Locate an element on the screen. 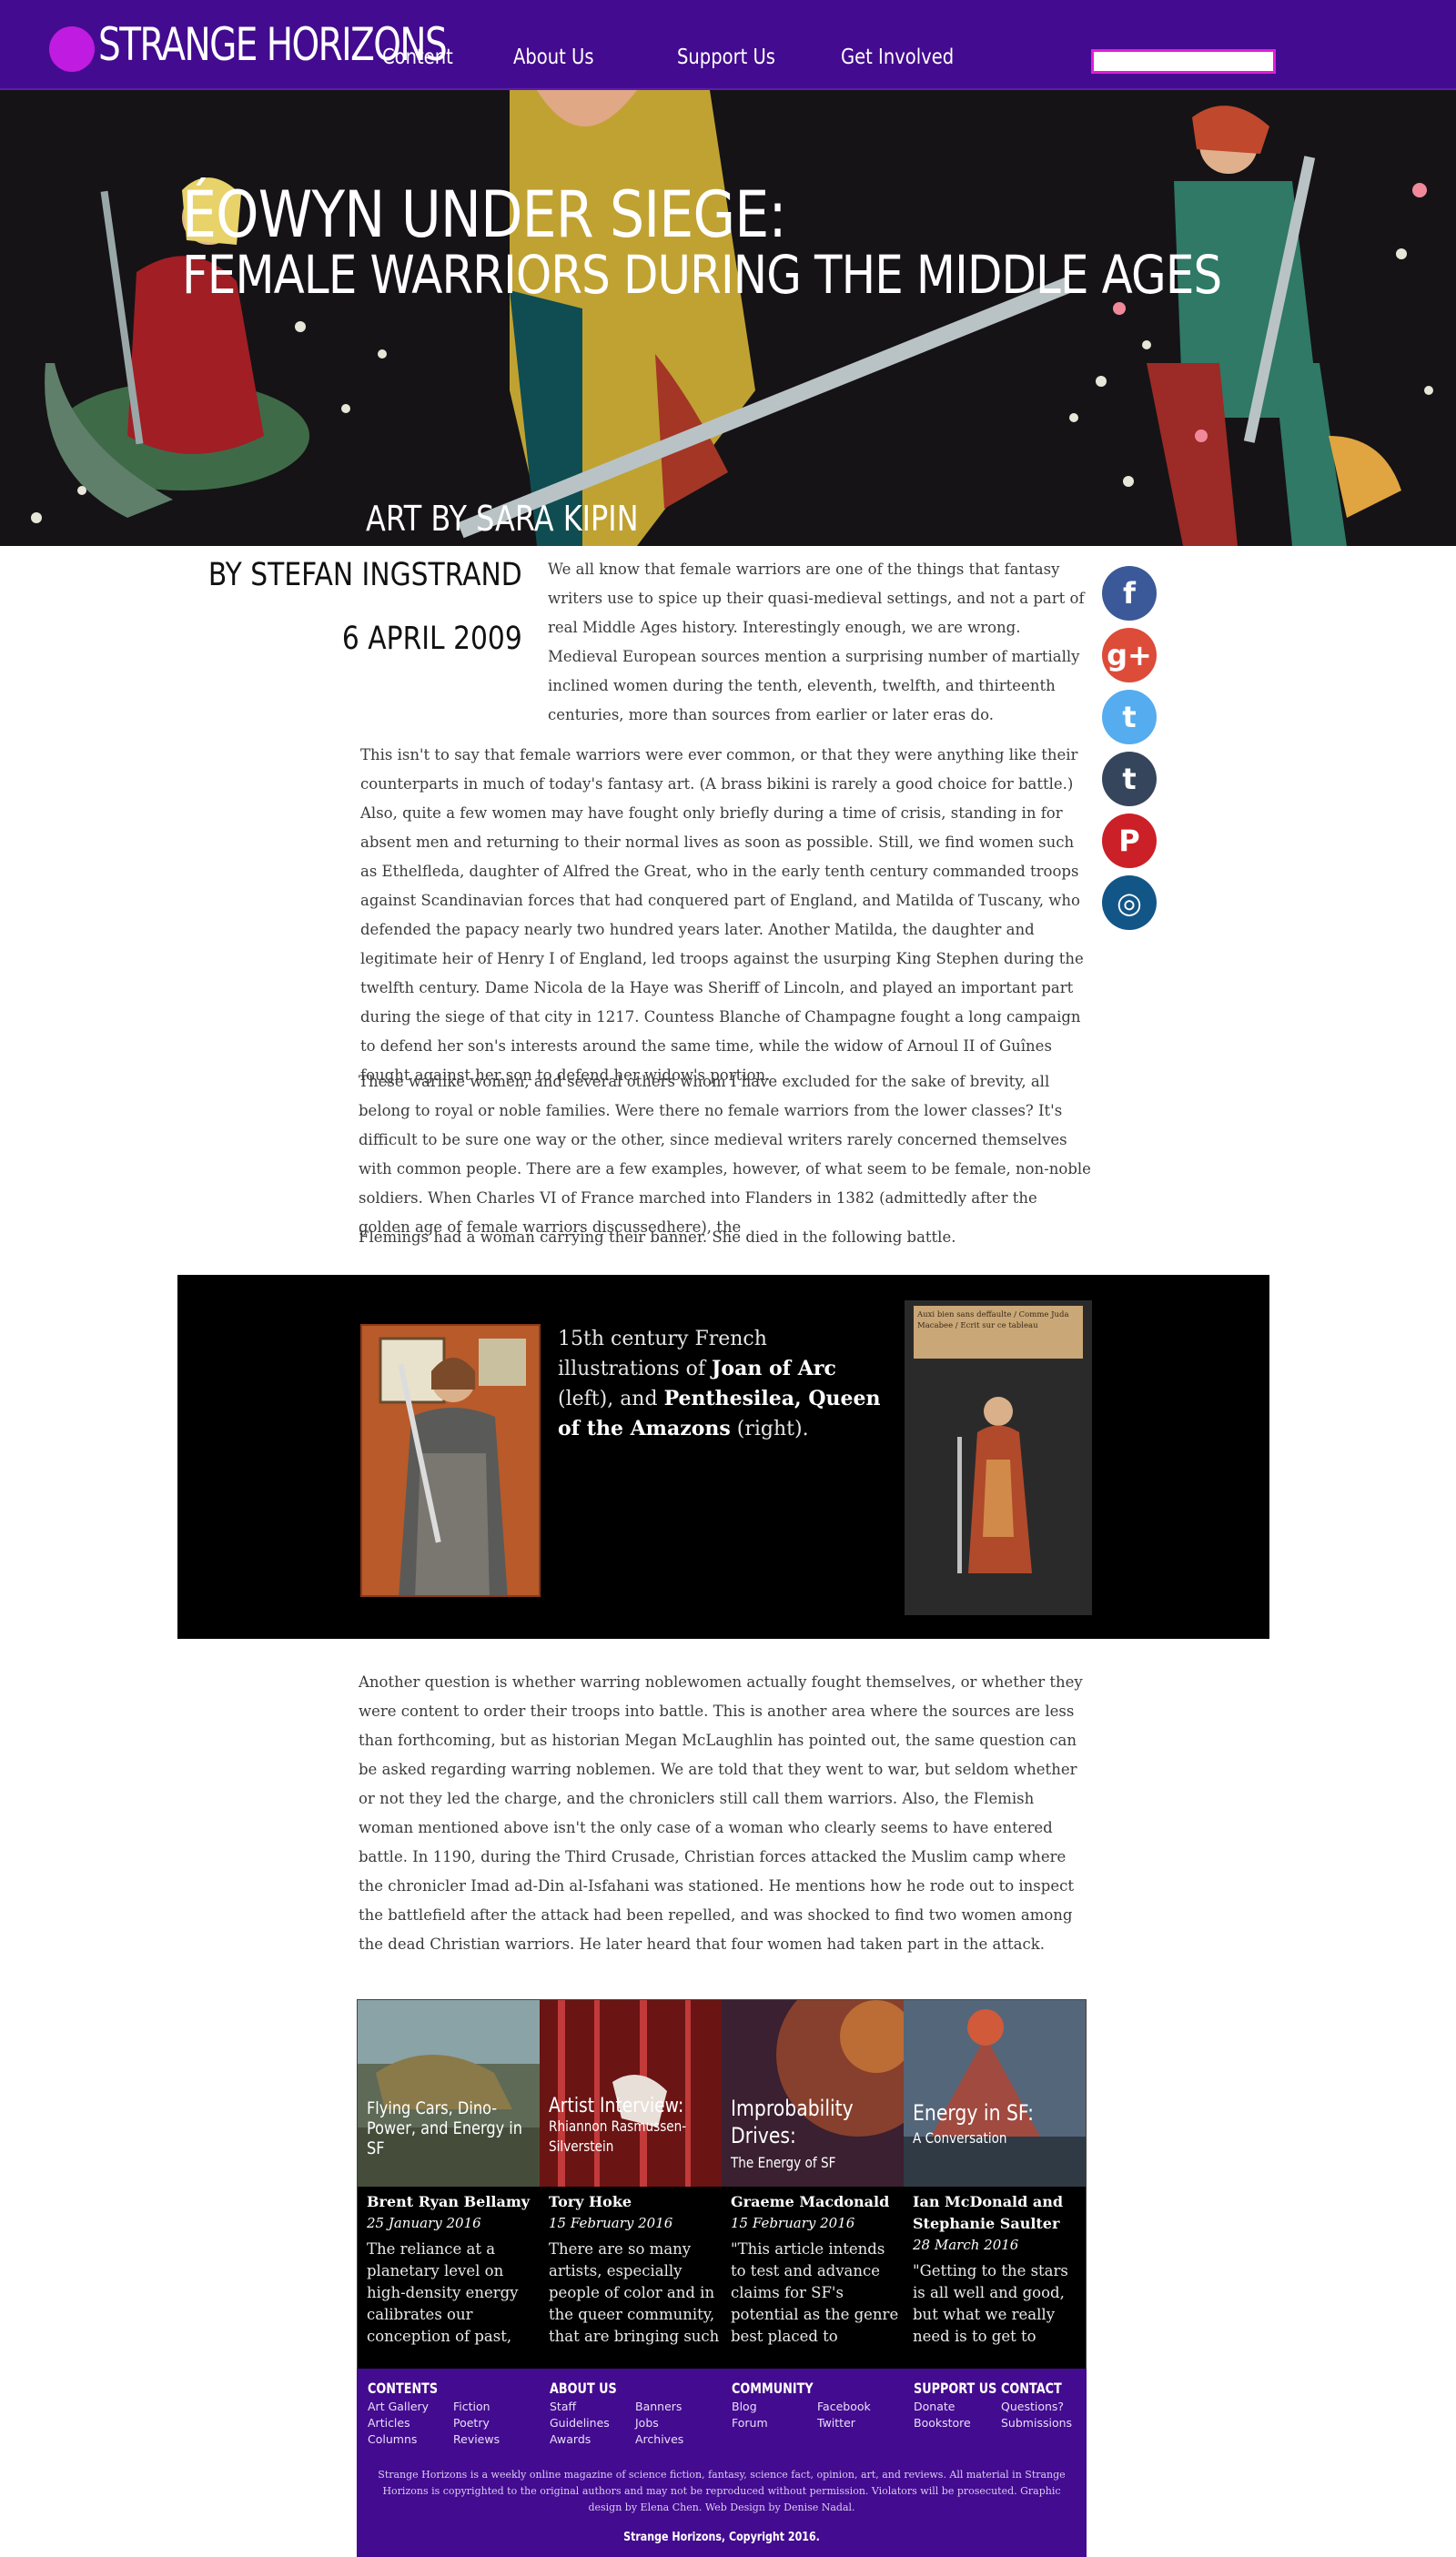 The width and height of the screenshot is (1456, 2557). footer-link-blog: Blog is located at coordinates (744, 2407).